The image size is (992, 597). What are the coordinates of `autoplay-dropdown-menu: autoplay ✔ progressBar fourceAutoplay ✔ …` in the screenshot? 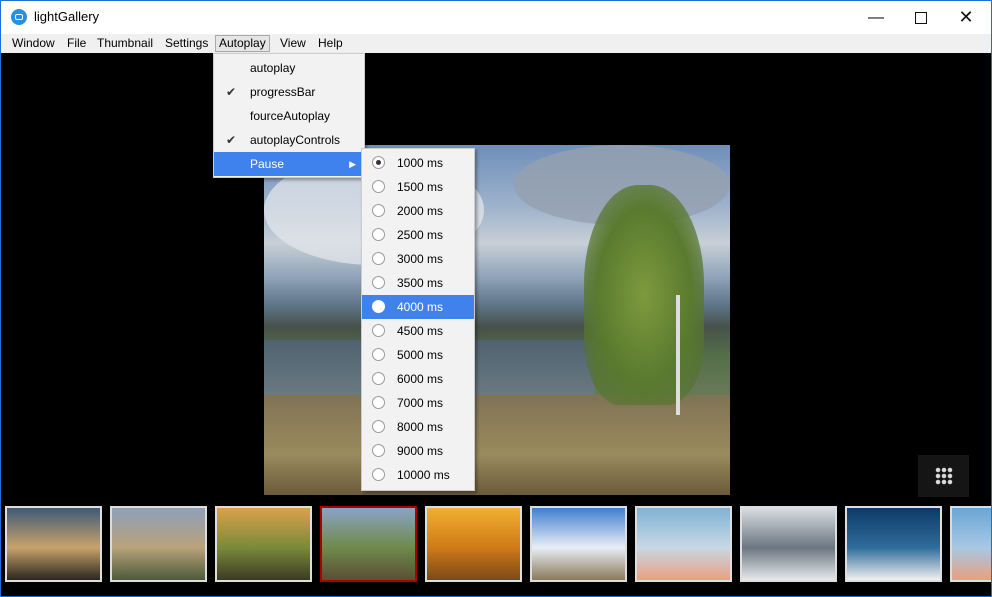 It's located at (289, 115).